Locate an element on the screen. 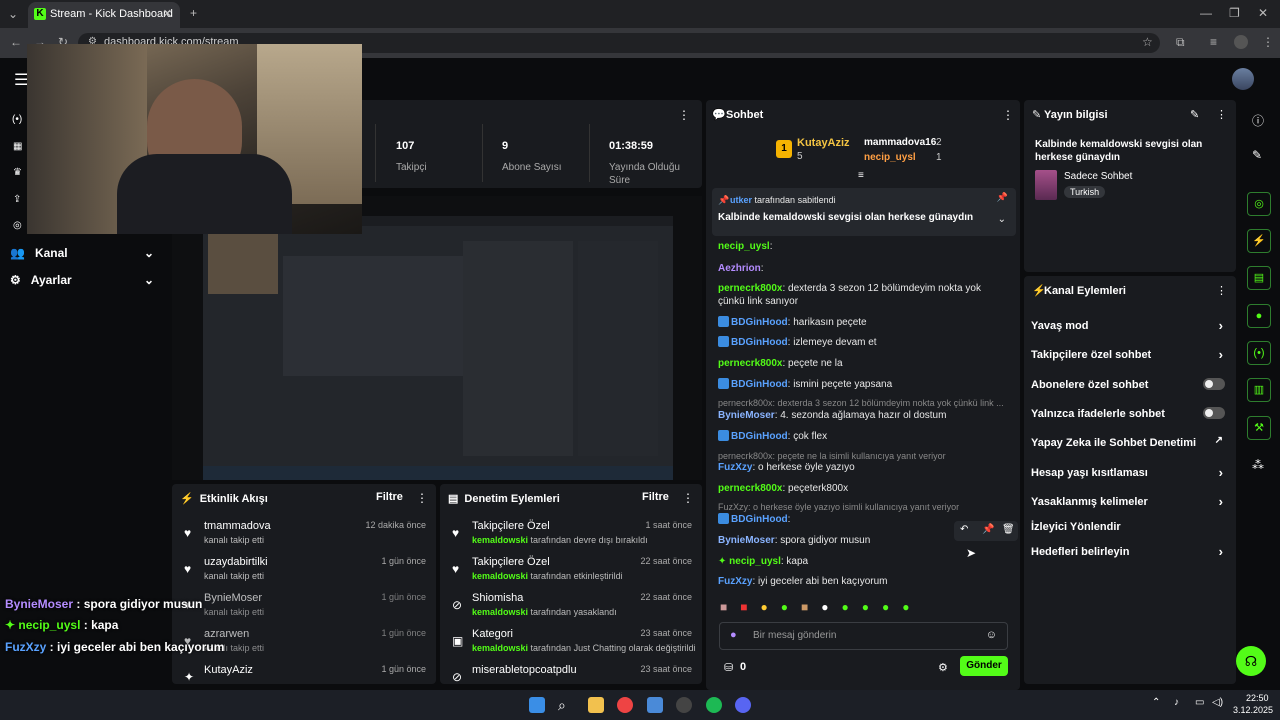  spotify-icon is located at coordinates (714, 705).